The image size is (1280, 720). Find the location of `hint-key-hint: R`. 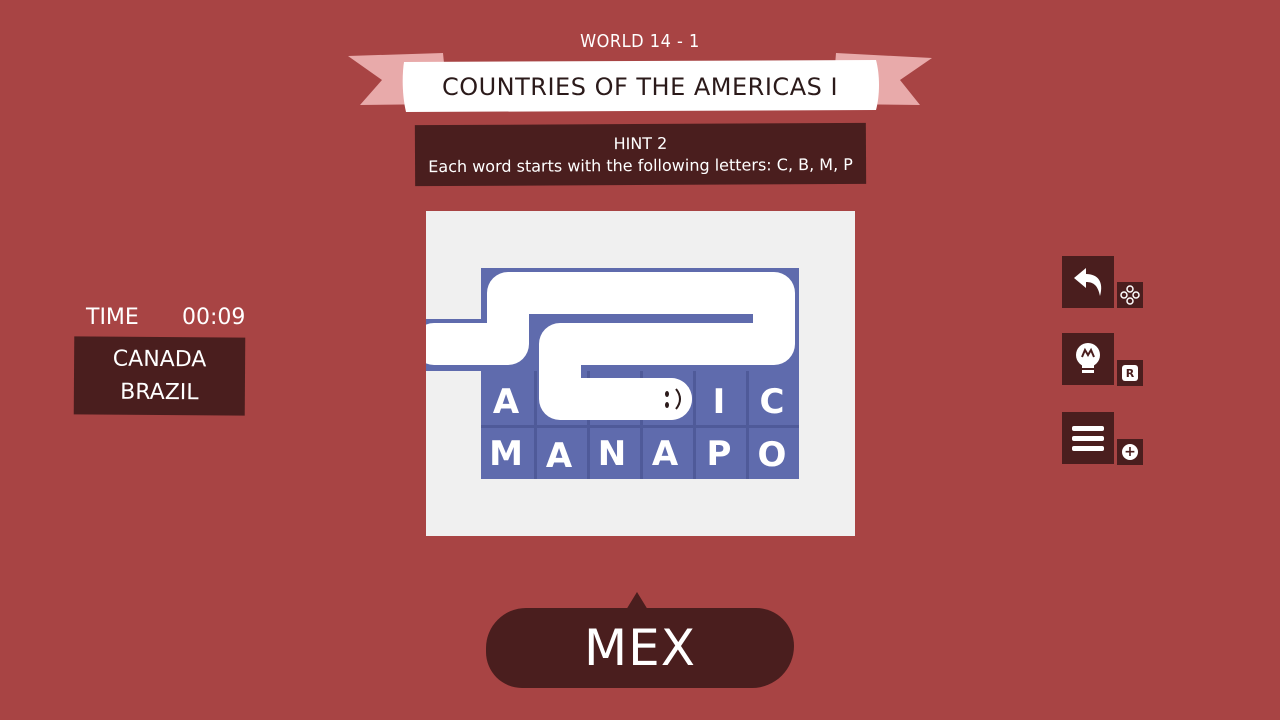

hint-key-hint: R is located at coordinates (1130, 373).